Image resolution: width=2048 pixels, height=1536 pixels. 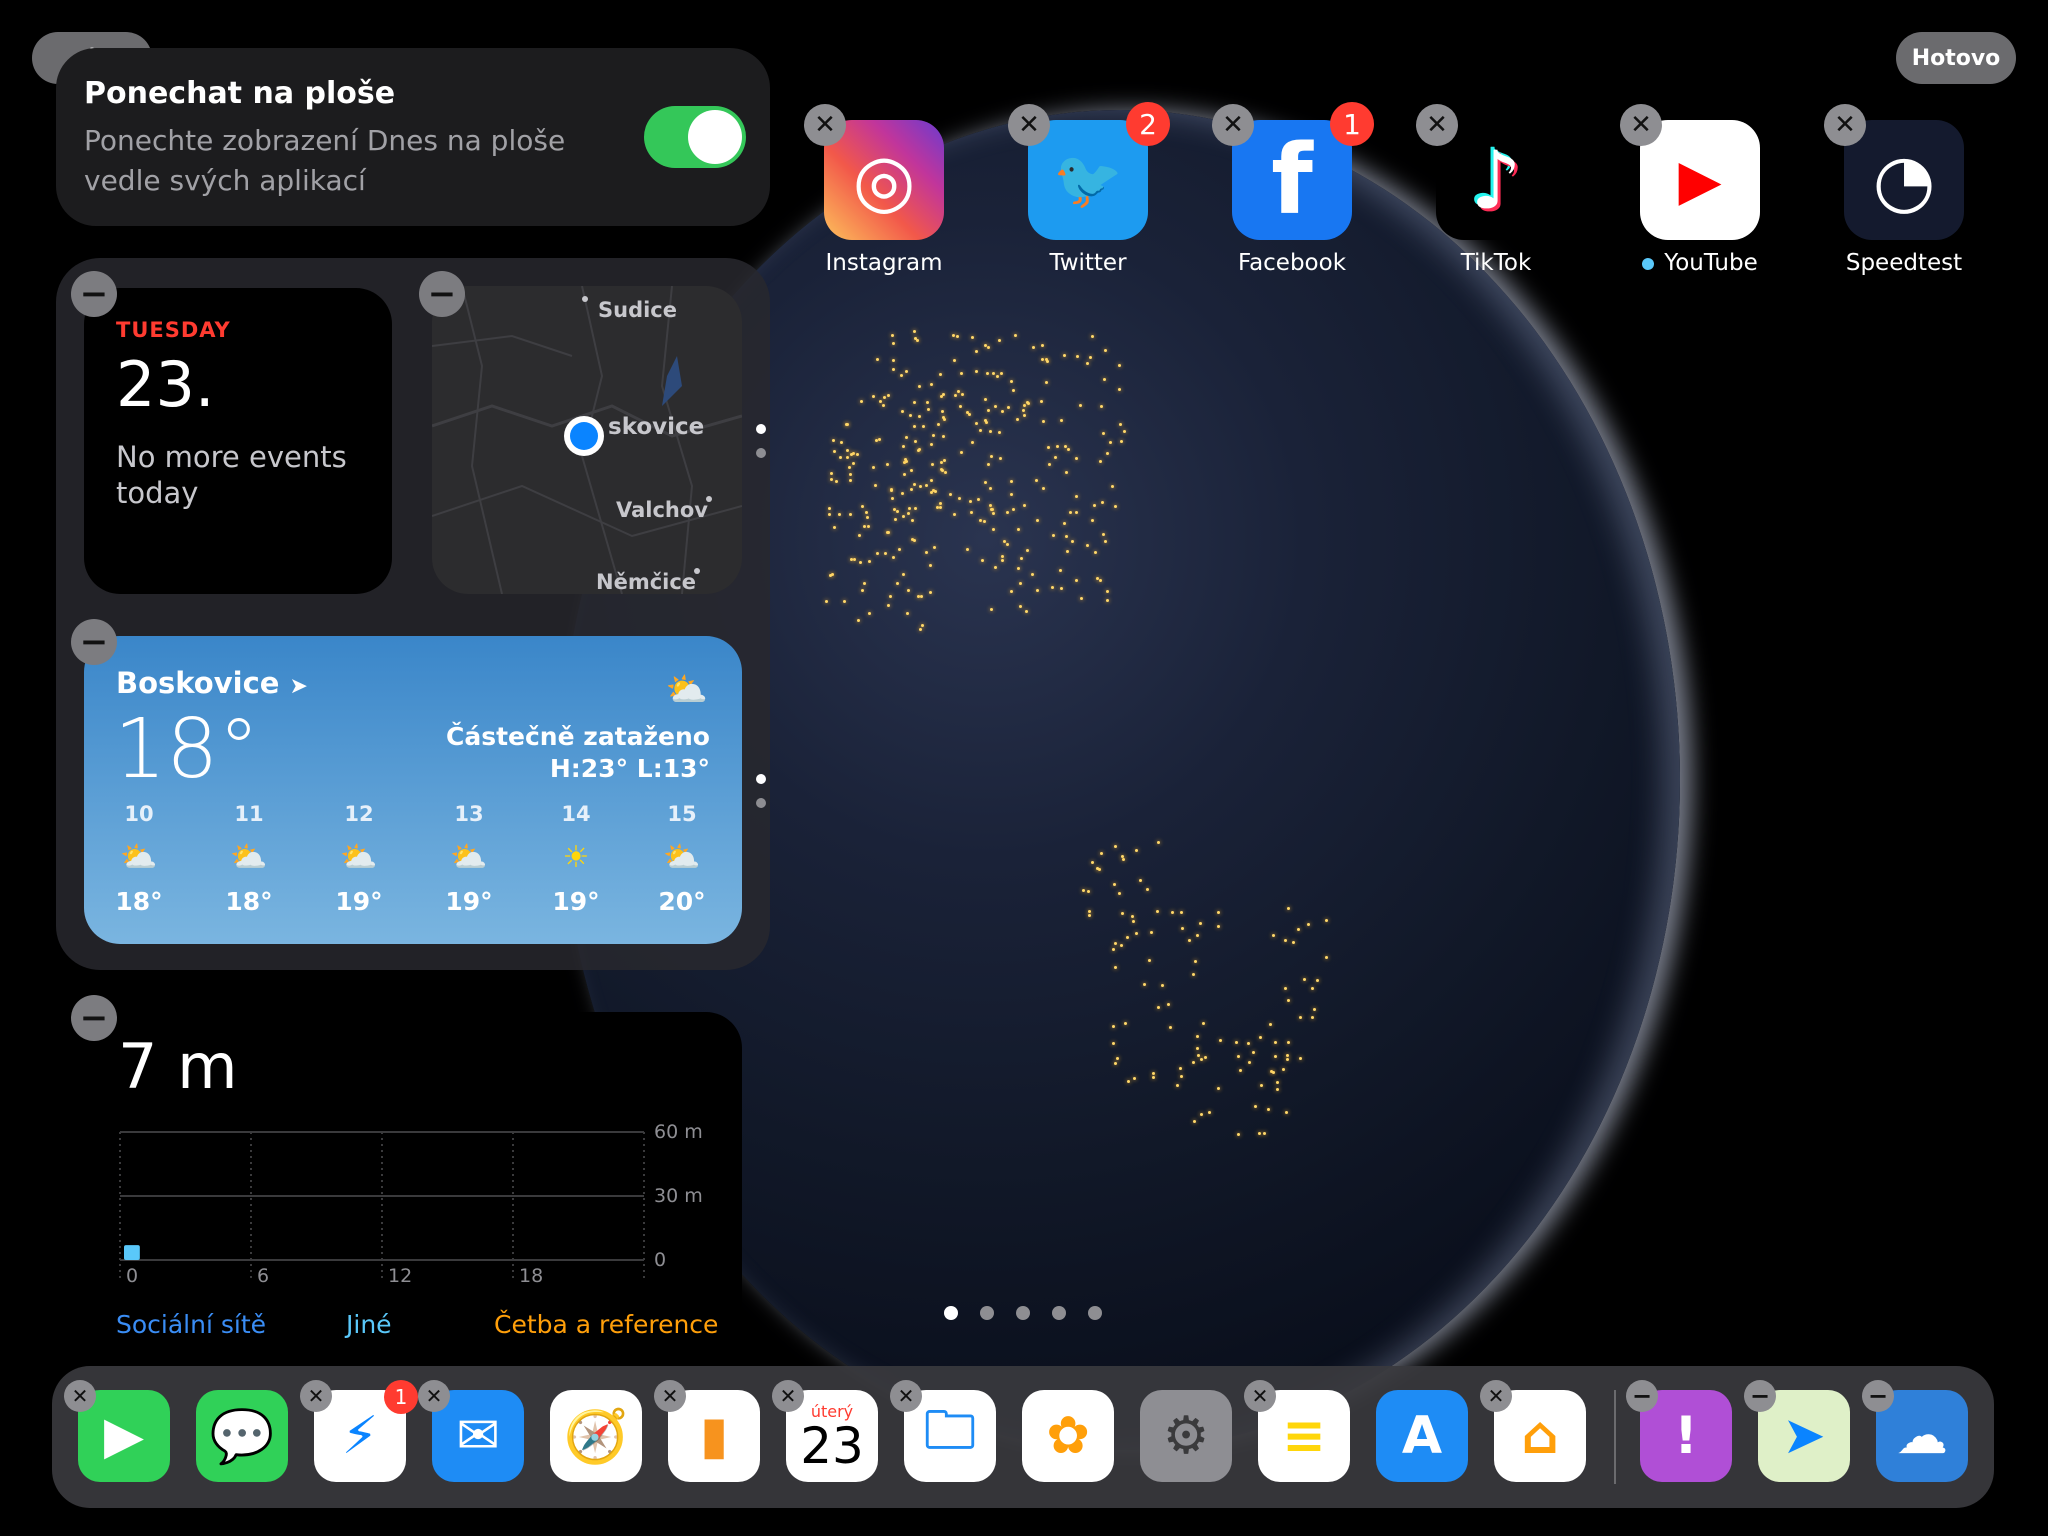 I want to click on twitter-bird-icon: 🐦, so click(x=1088, y=180).